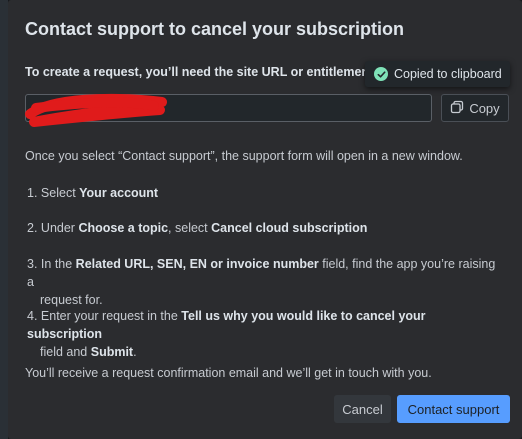 The height and width of the screenshot is (439, 522). I want to click on backdrop-edge, so click(4, 219).